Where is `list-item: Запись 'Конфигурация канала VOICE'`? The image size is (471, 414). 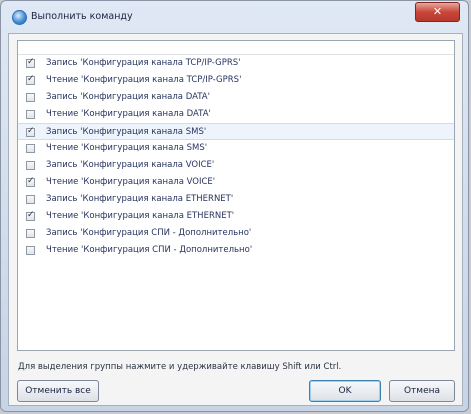
list-item: Запись 'Конфигурация канала VOICE' is located at coordinates (236, 165).